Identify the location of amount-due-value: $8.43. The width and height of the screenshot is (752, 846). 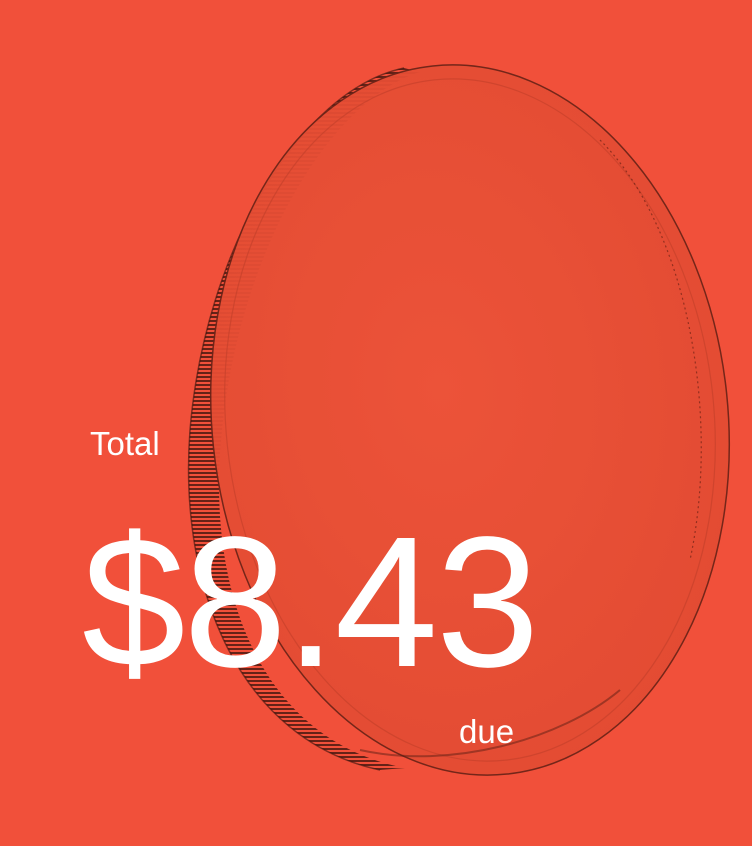
(310, 602).